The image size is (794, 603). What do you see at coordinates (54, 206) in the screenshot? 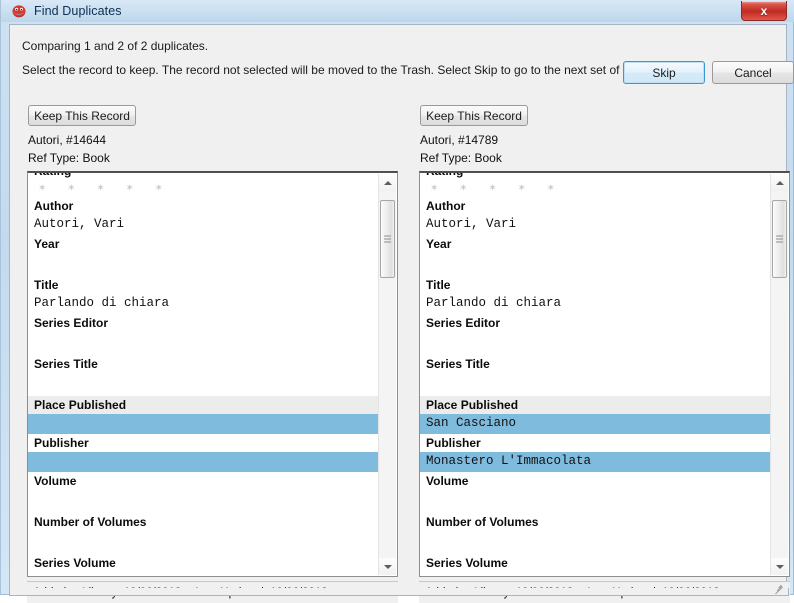
I see `field-label: Author` at bounding box center [54, 206].